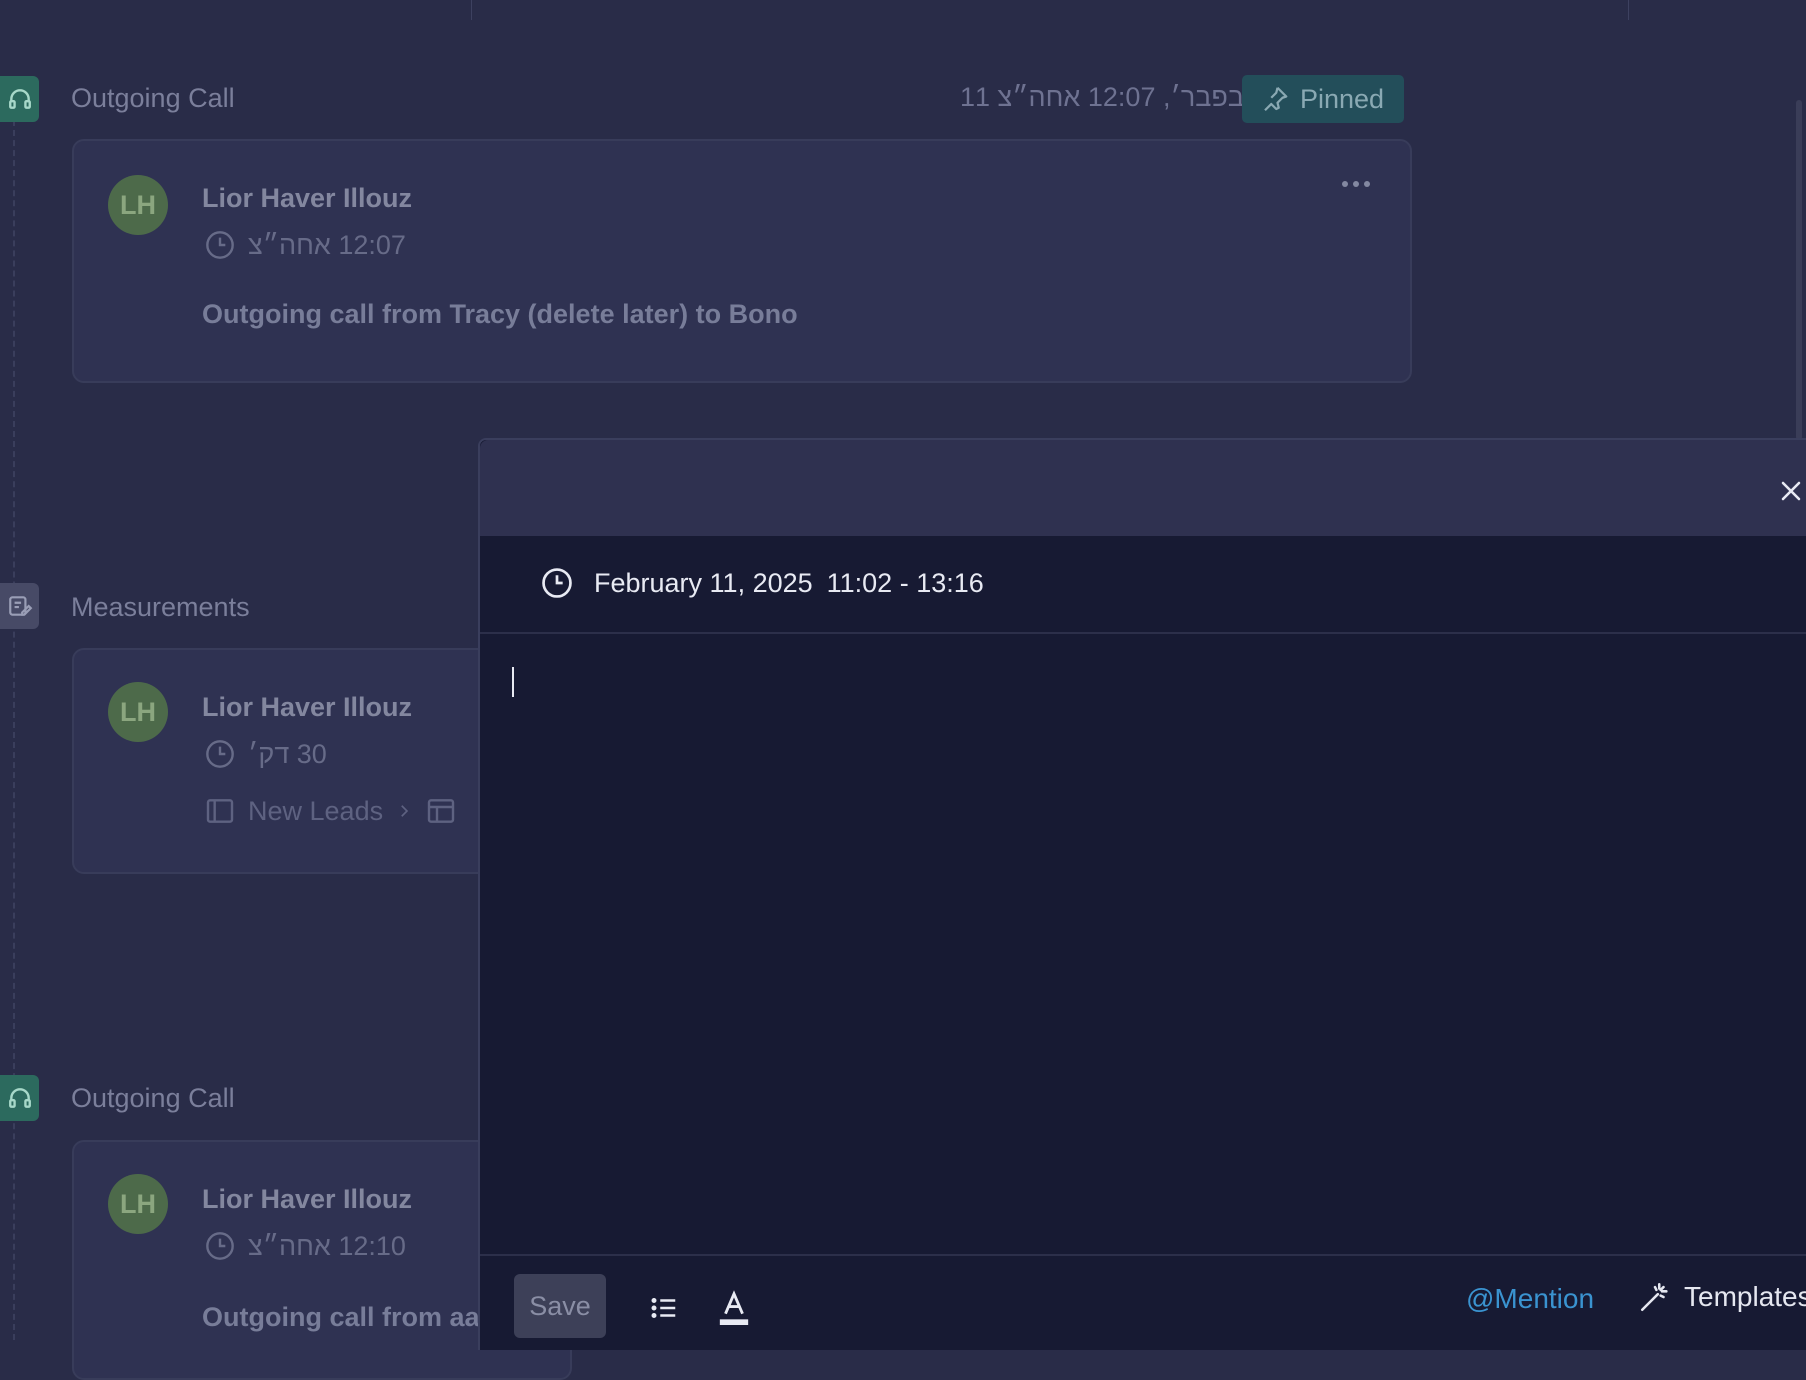  What do you see at coordinates (287, 753) in the screenshot?
I see `meta-text: 30 דק׳` at bounding box center [287, 753].